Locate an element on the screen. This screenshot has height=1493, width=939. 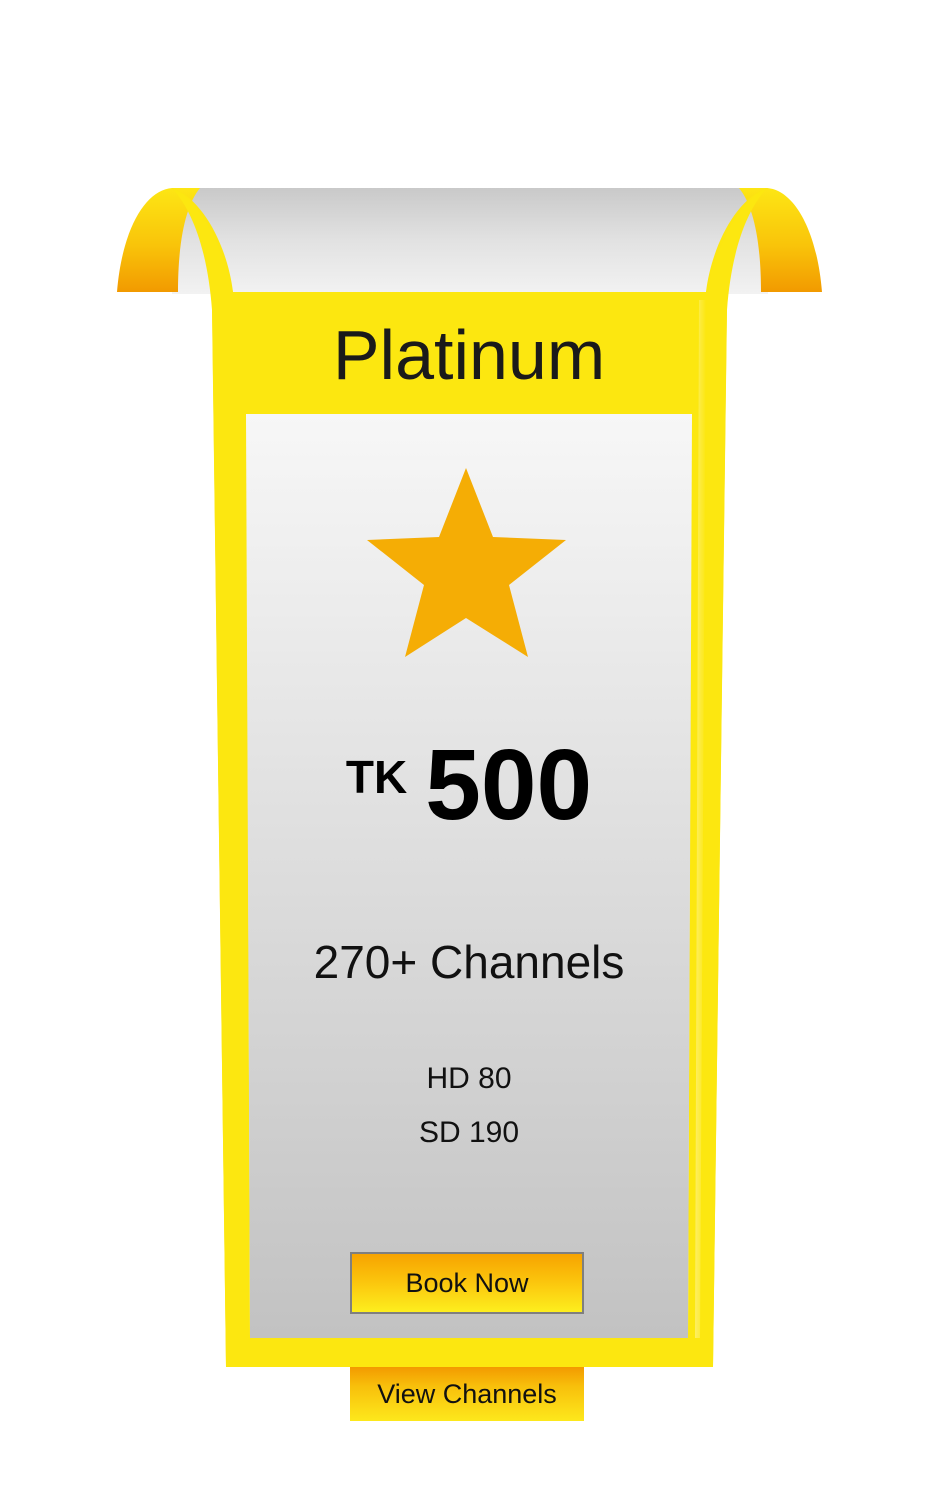
hd-channels: HD 80 is located at coordinates (469, 1078).